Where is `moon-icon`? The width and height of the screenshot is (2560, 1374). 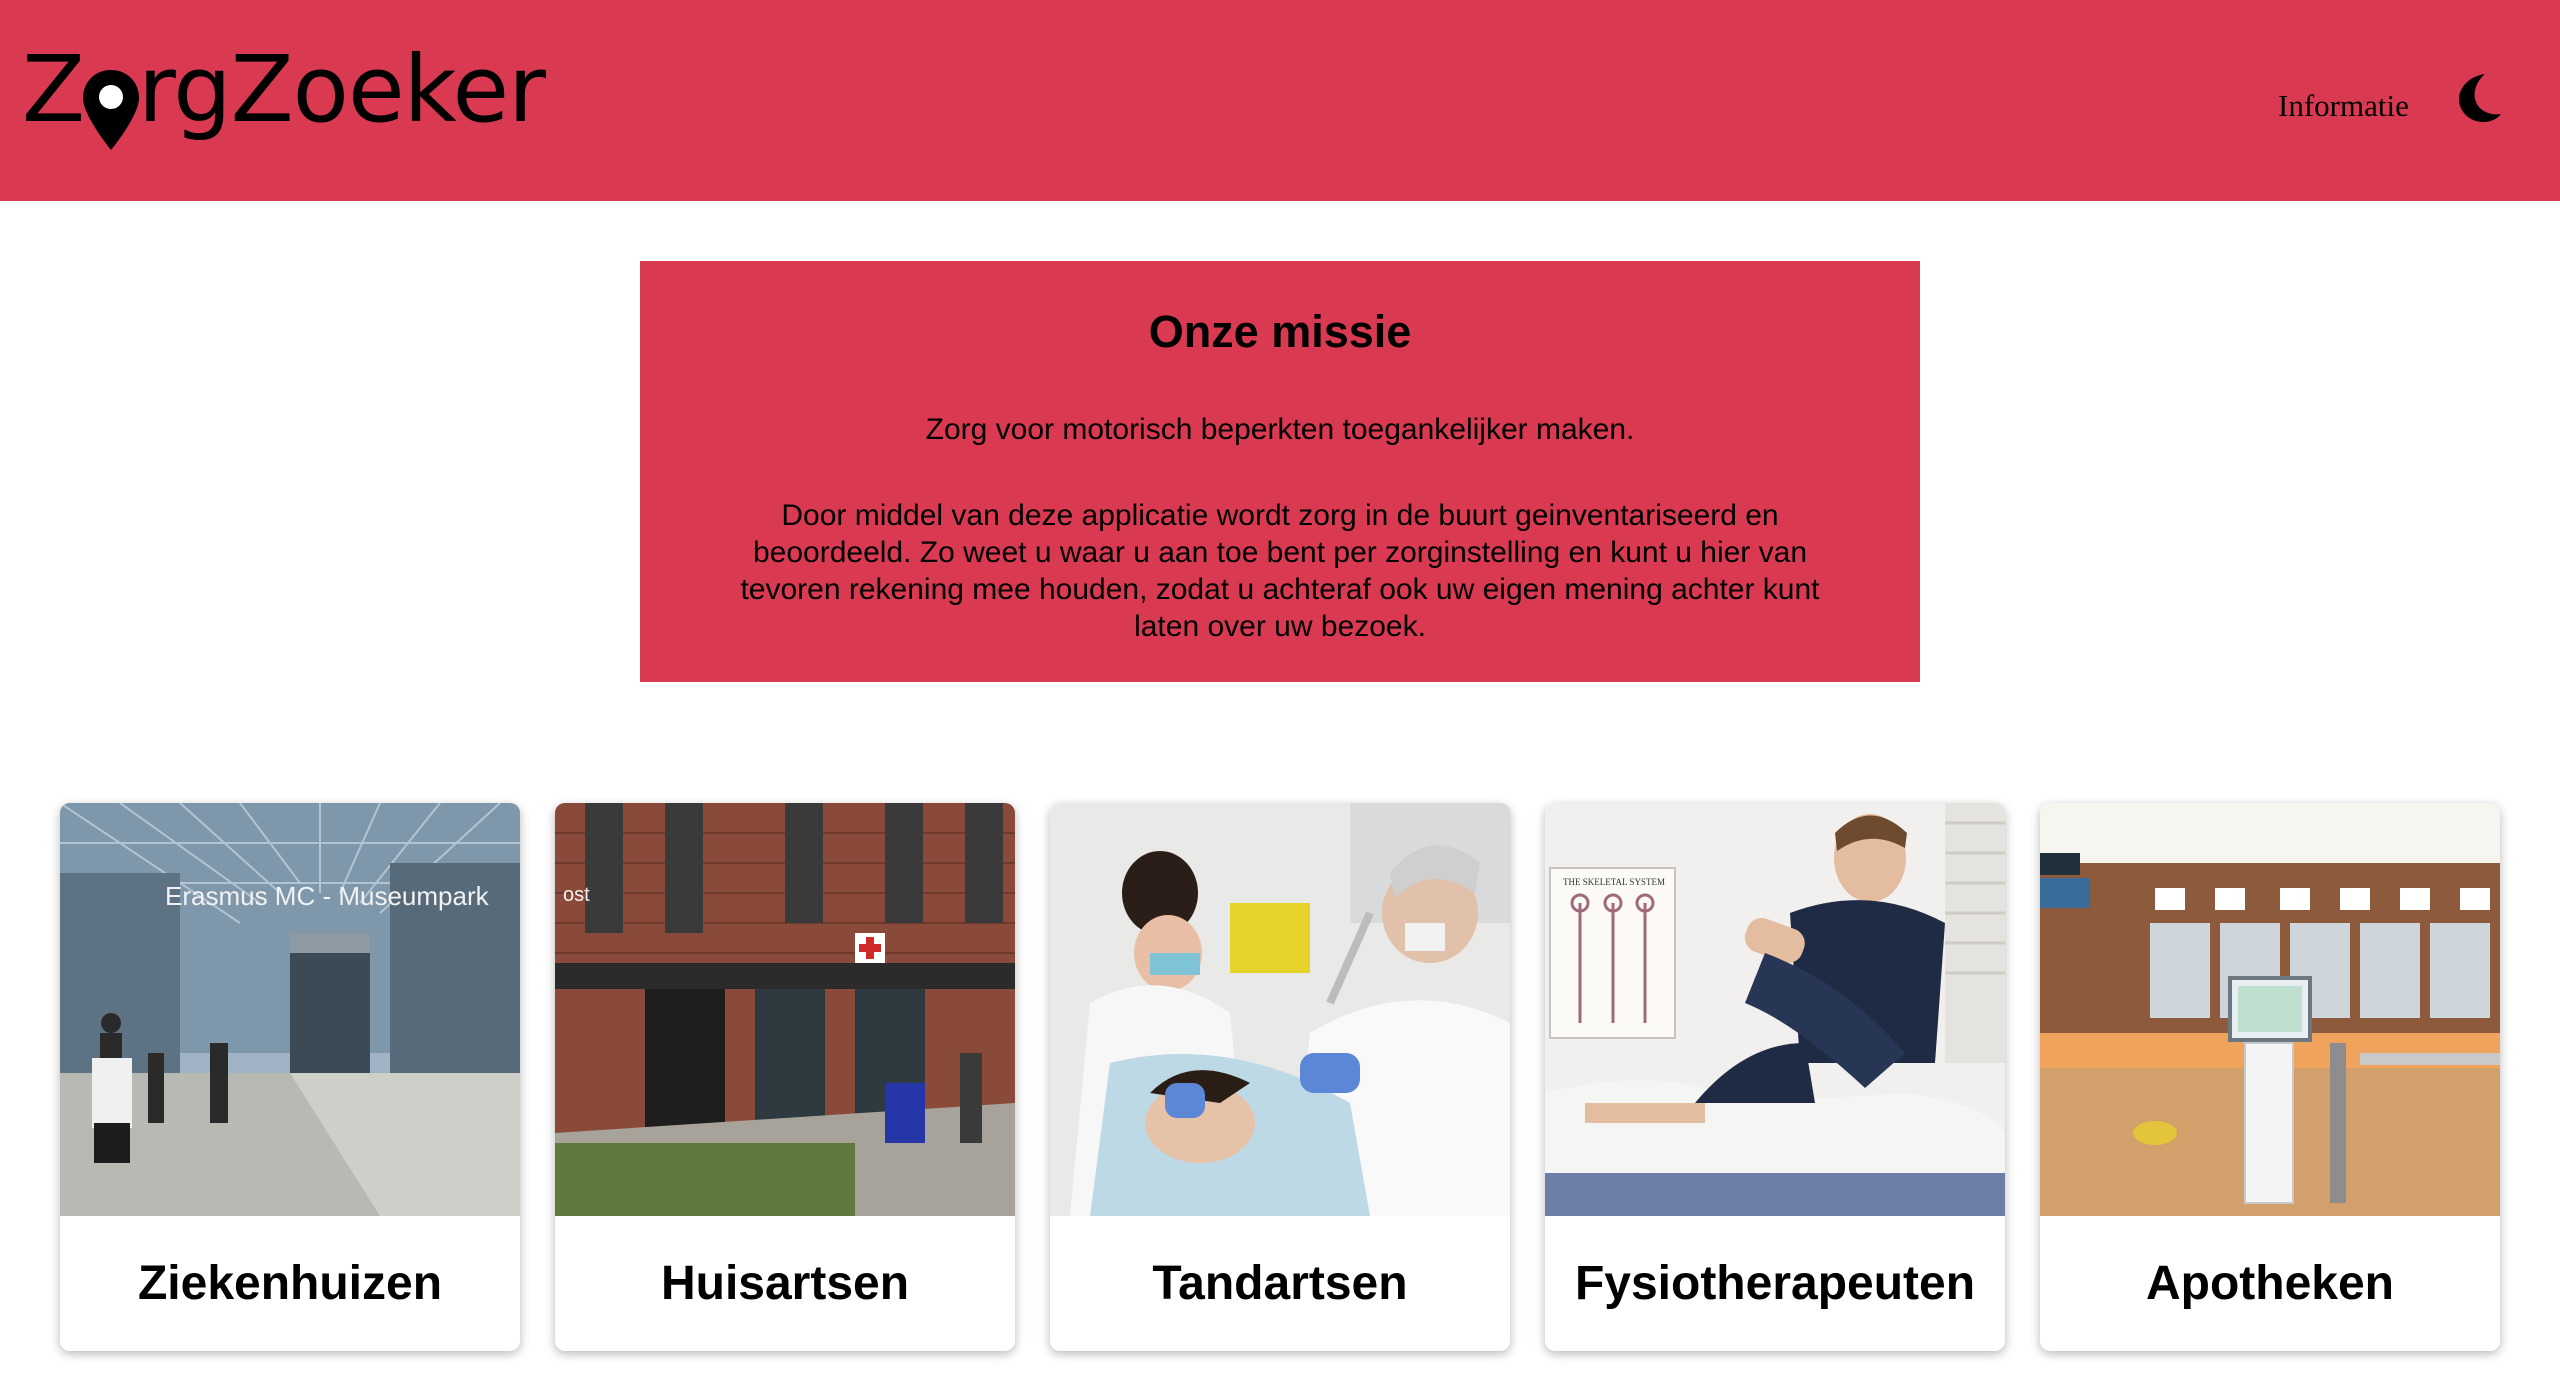
moon-icon is located at coordinates (2479, 98).